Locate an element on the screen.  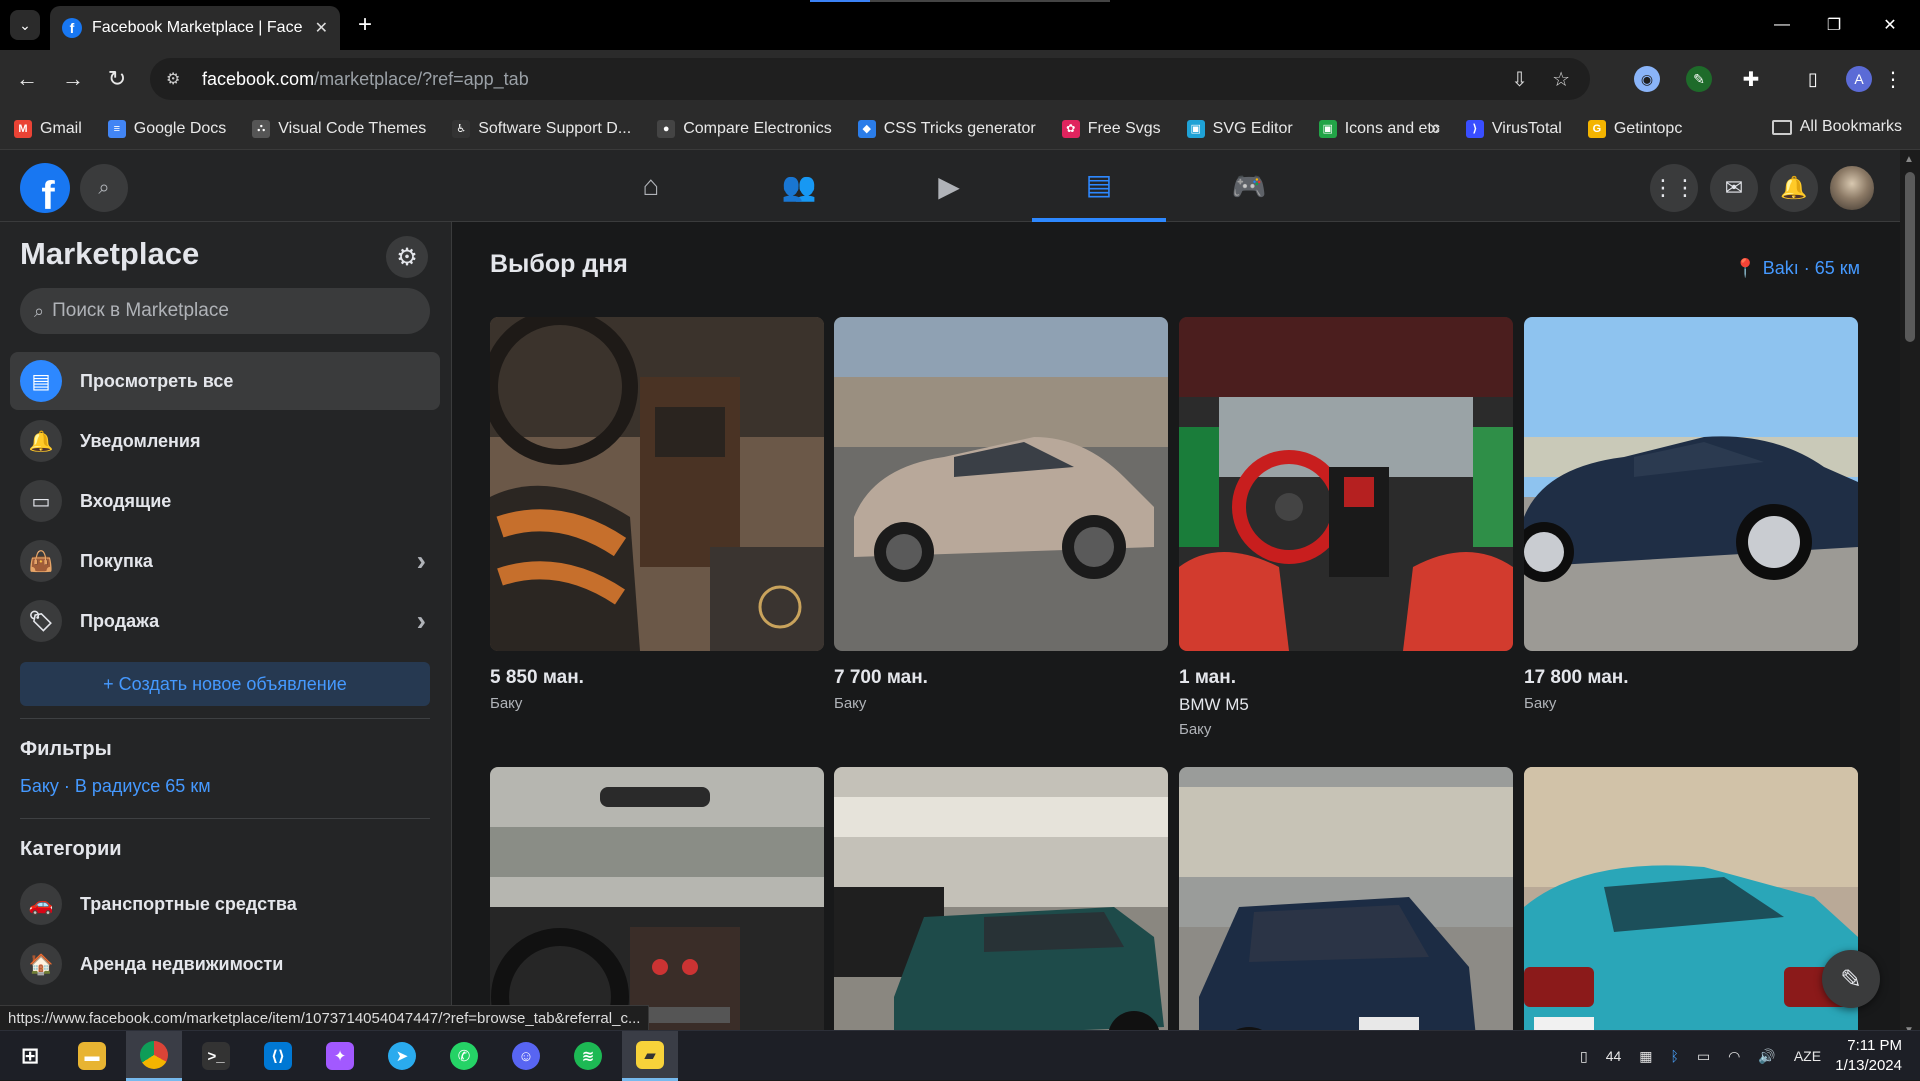
taskbar-explorer: ▬ is located at coordinates (92, 1056).